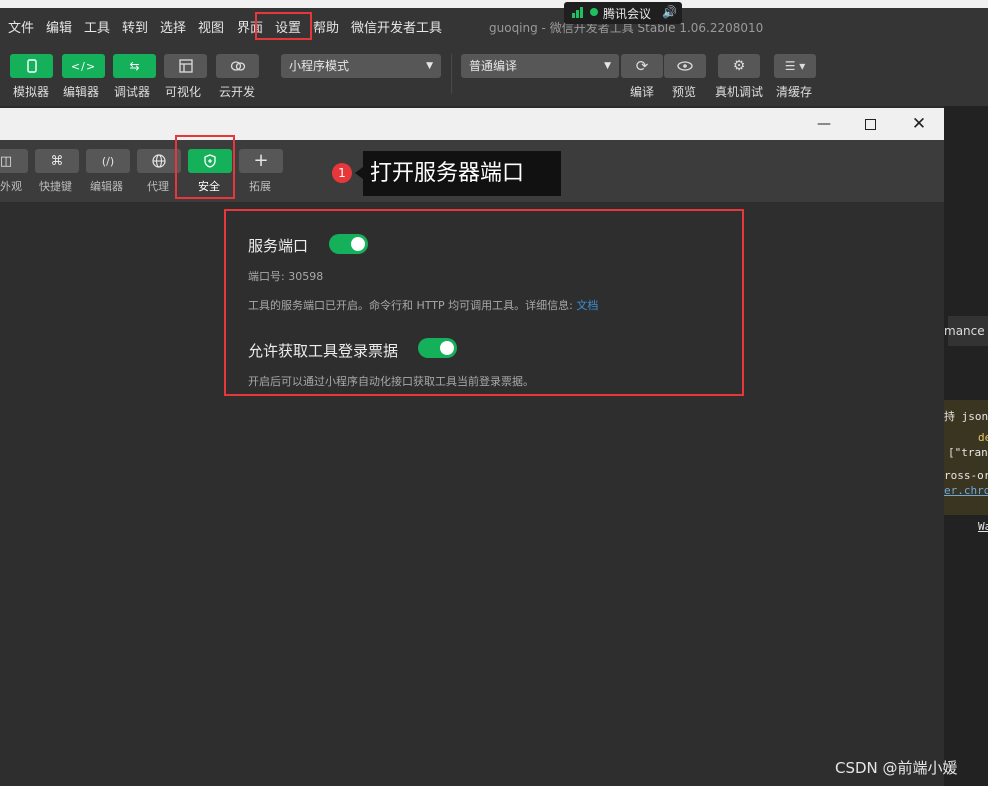 Image resolution: width=988 pixels, height=786 pixels. I want to click on menu-select: 选择, so click(173, 26).